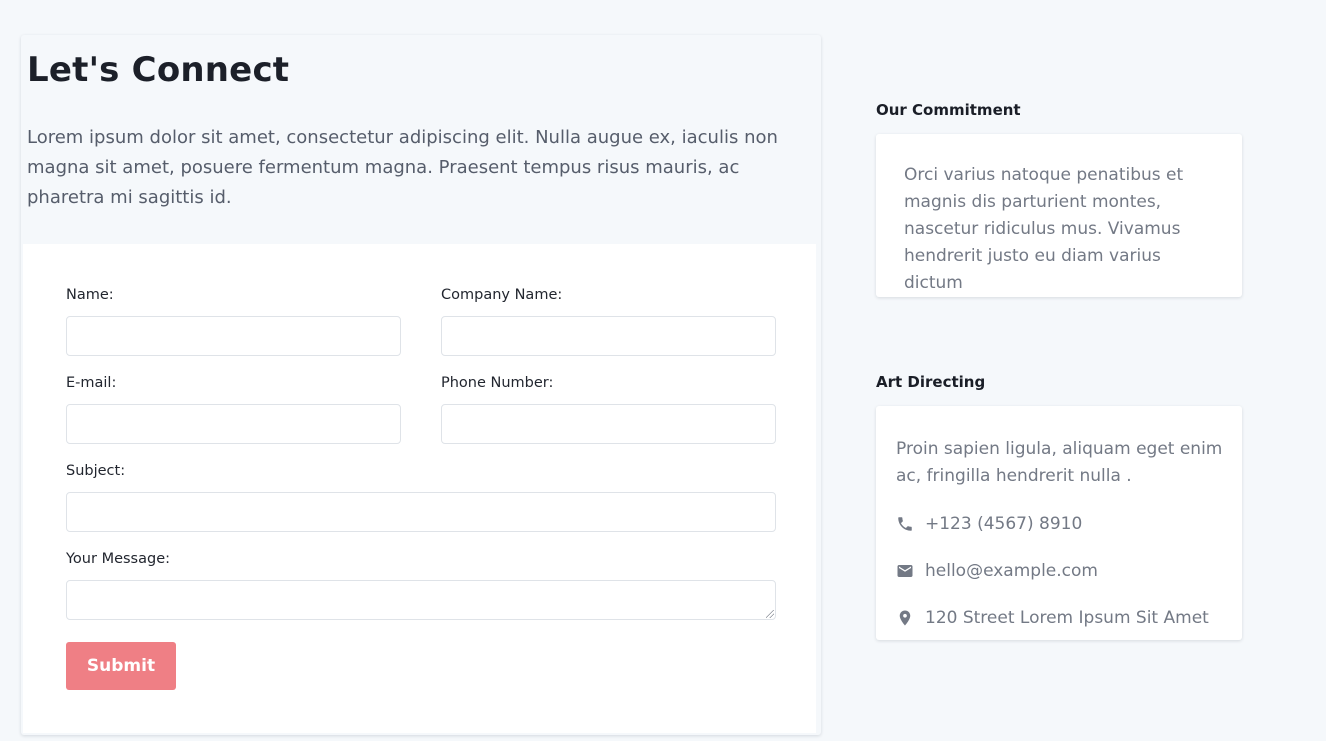  I want to click on email-icon, so click(905, 571).